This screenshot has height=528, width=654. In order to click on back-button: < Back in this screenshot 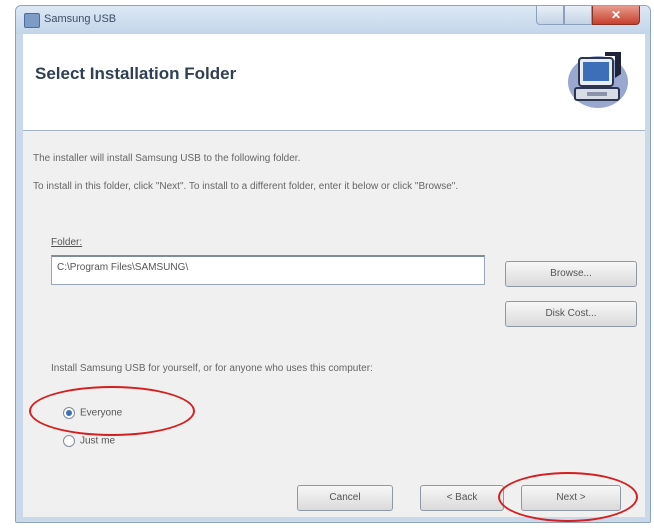, I will do `click(462, 498)`.